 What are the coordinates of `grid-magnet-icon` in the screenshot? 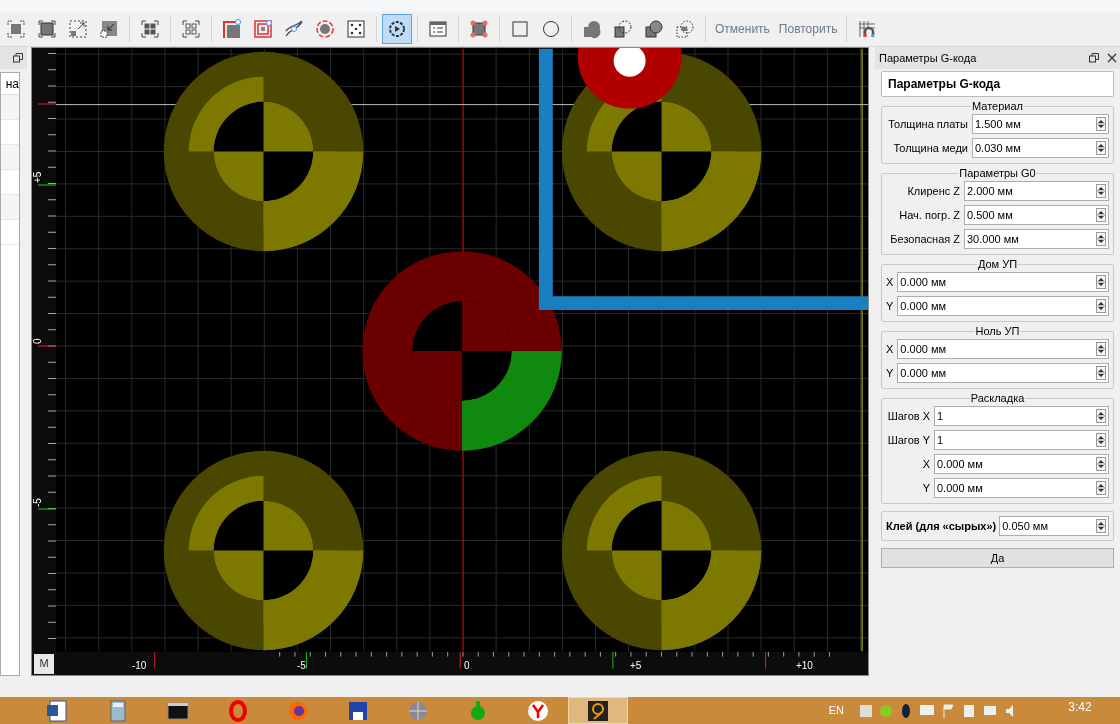 It's located at (867, 29).